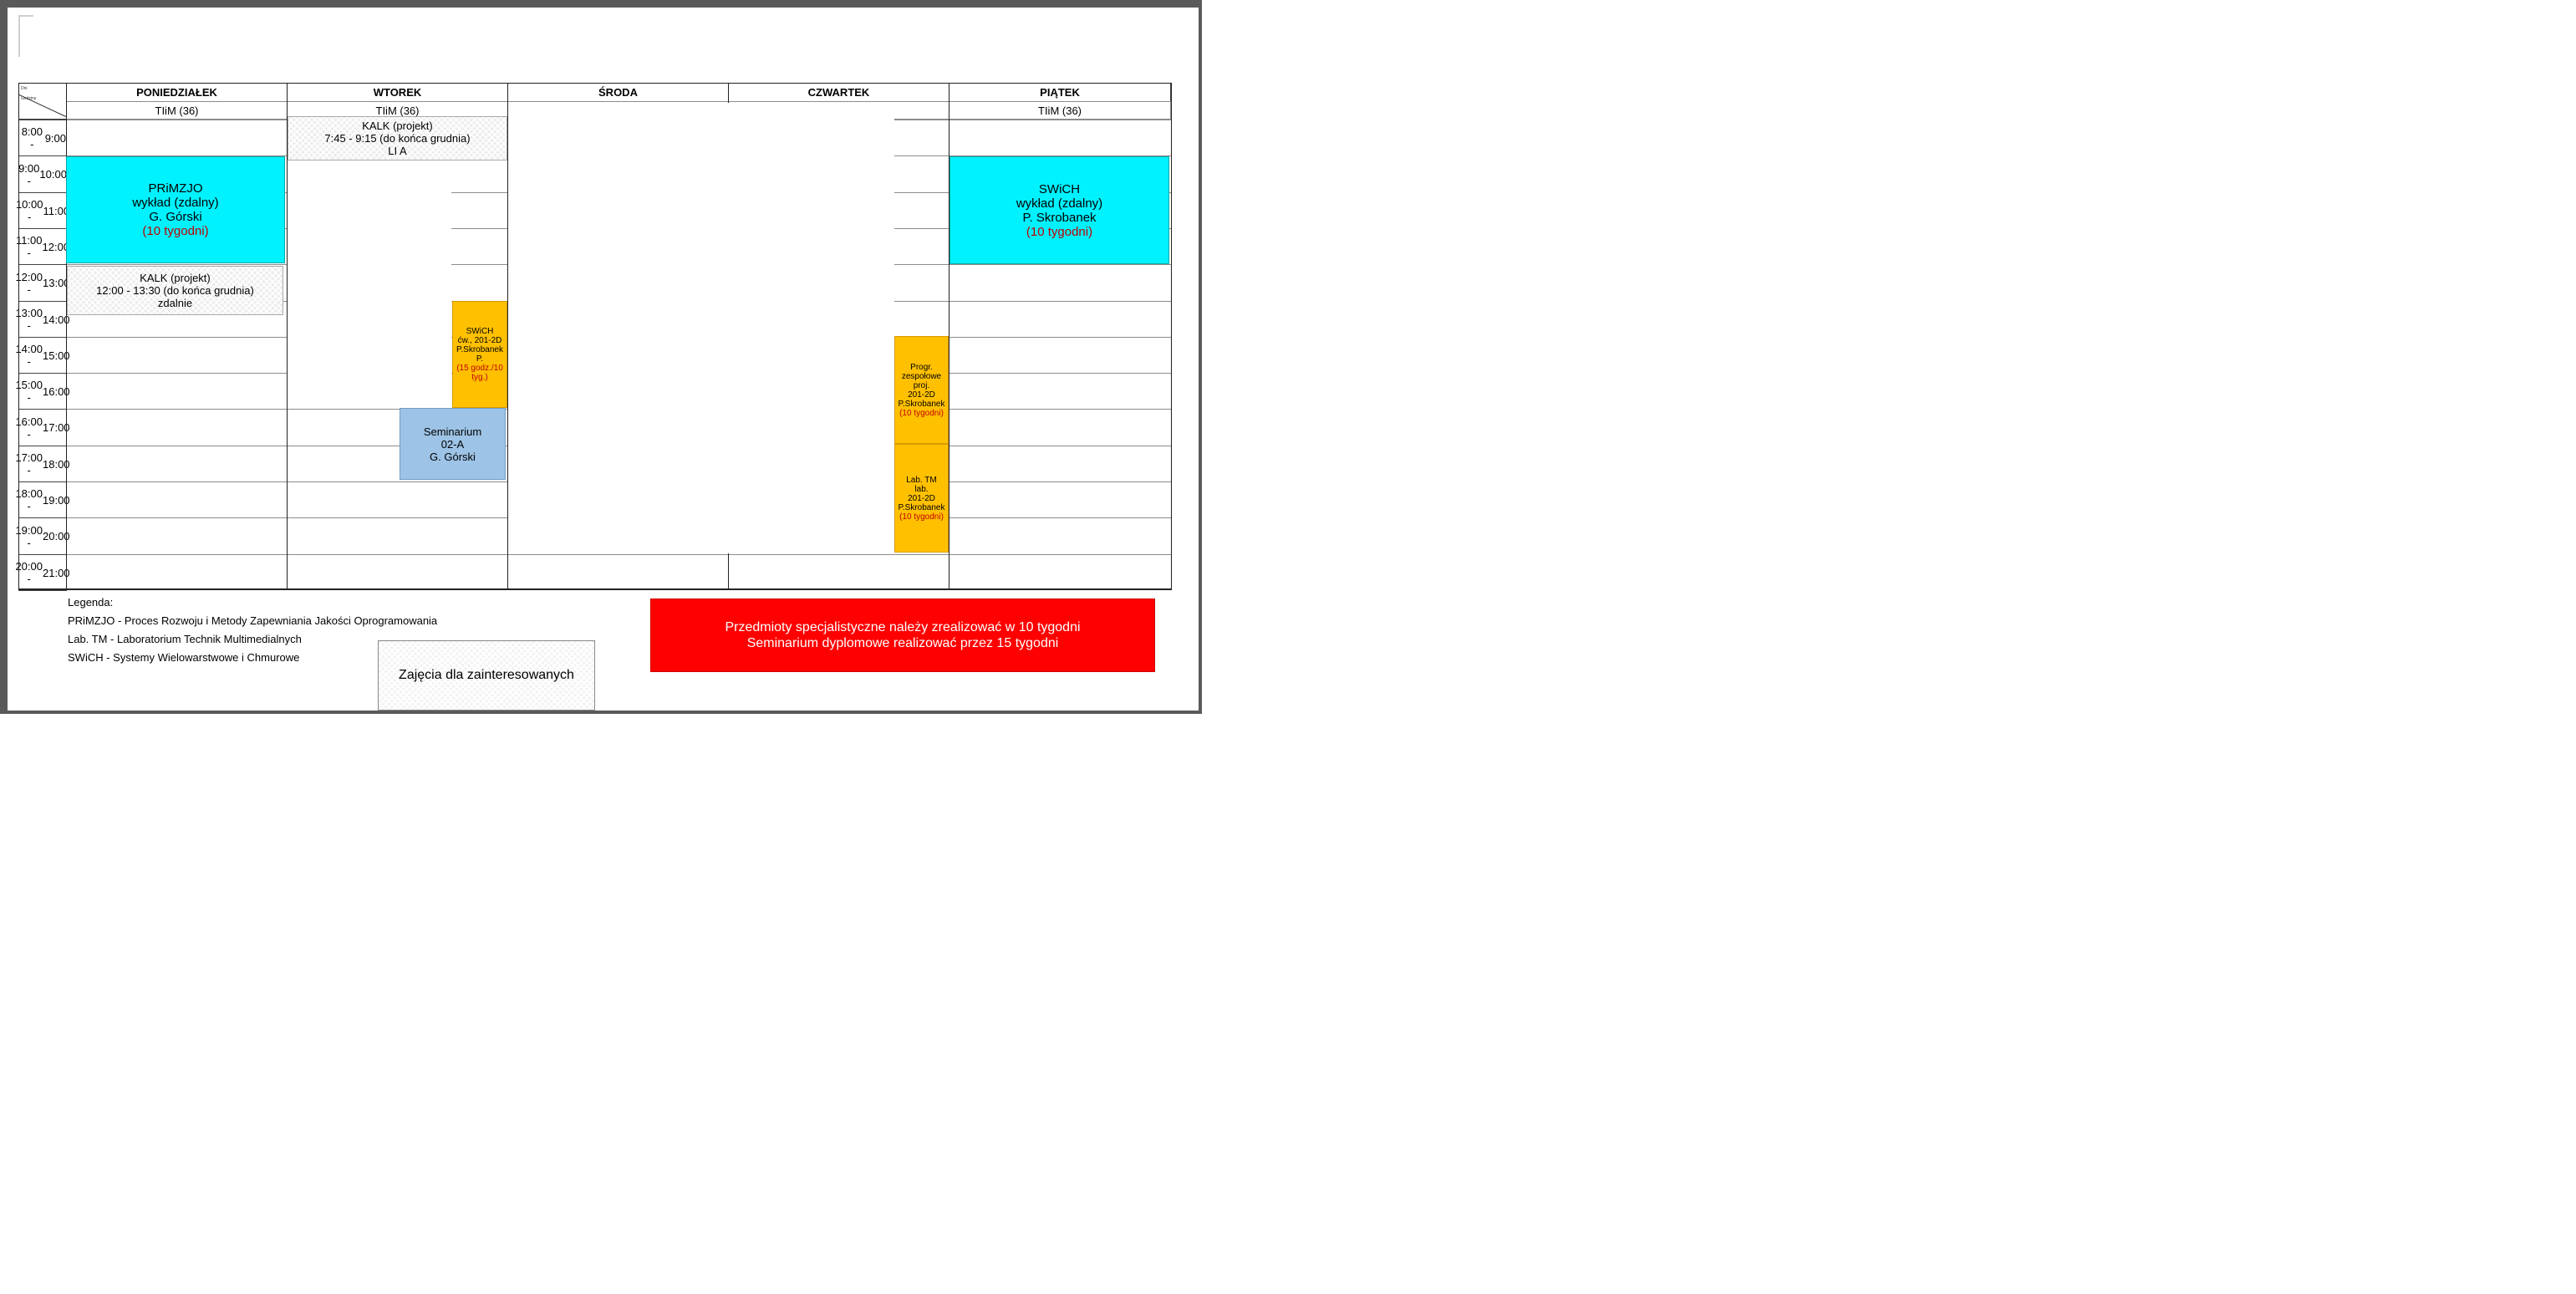 The image size is (2576, 1294). Describe the element at coordinates (42, 101) in the screenshot. I see `corner-header: Dni Godziny` at that location.